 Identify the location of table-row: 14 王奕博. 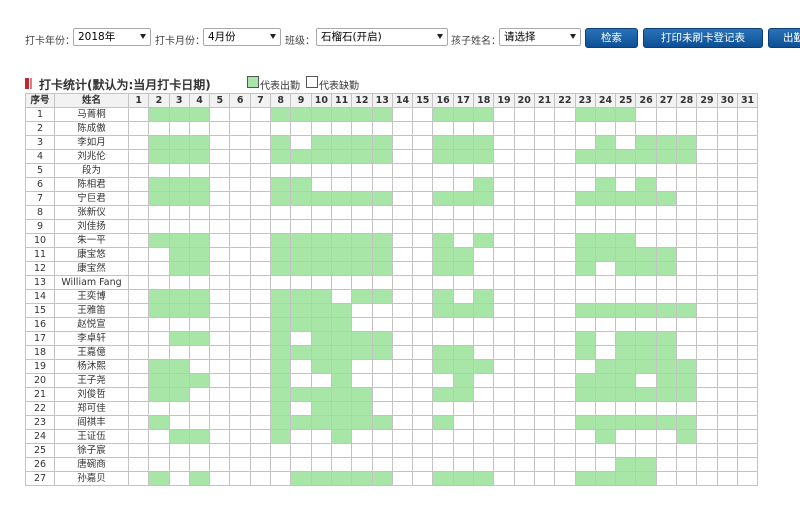
(392, 296).